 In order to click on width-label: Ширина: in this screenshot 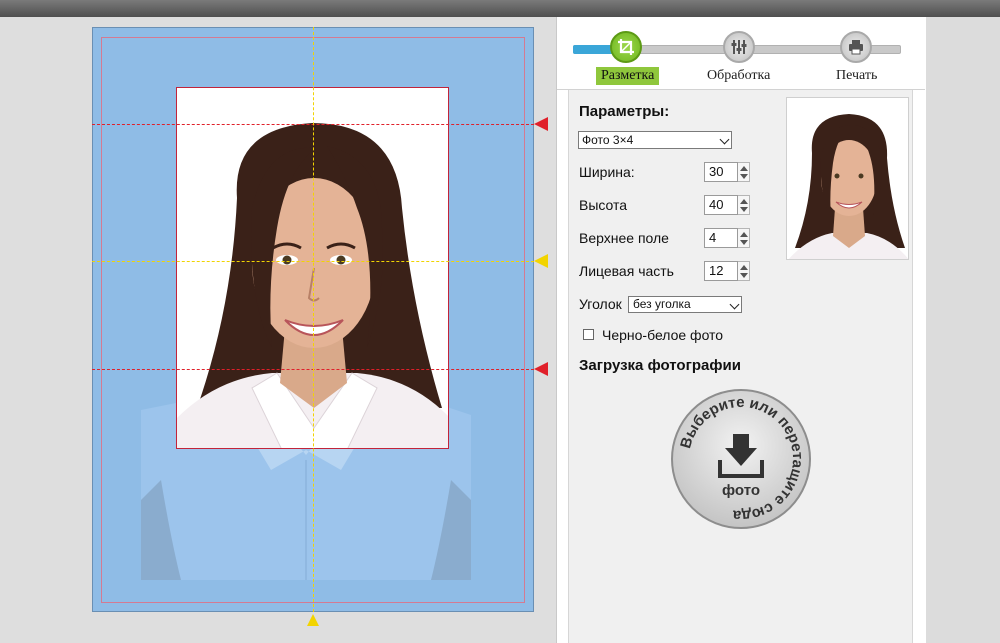, I will do `click(607, 172)`.